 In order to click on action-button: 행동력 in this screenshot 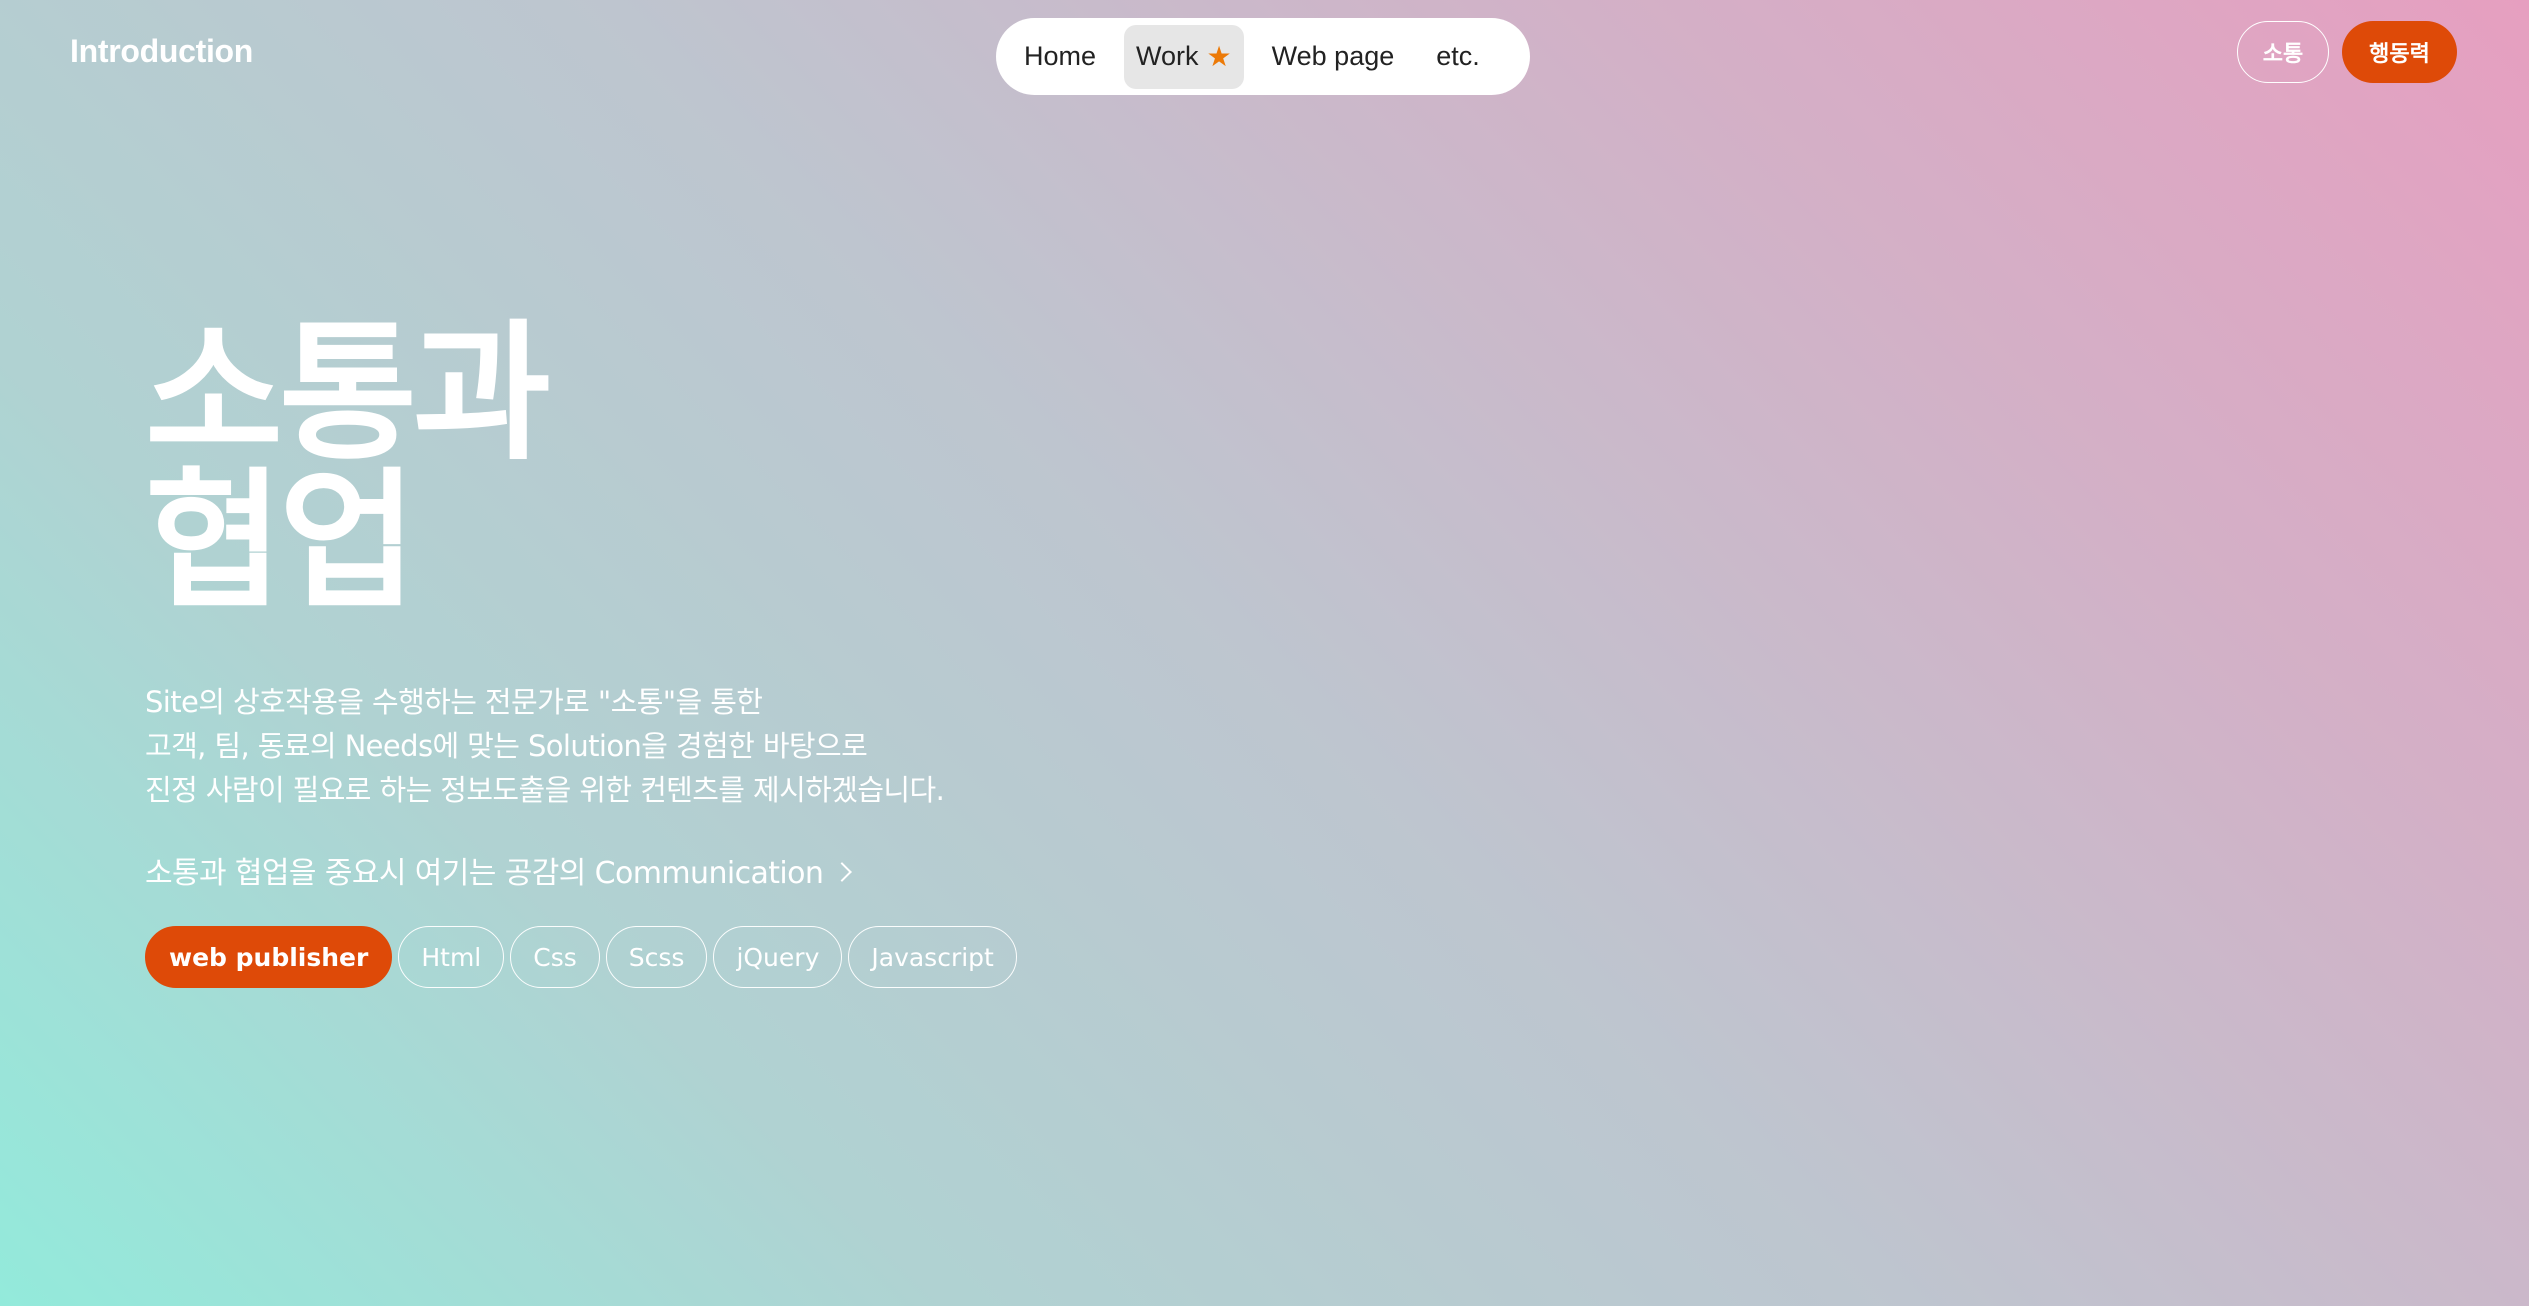, I will do `click(2399, 52)`.